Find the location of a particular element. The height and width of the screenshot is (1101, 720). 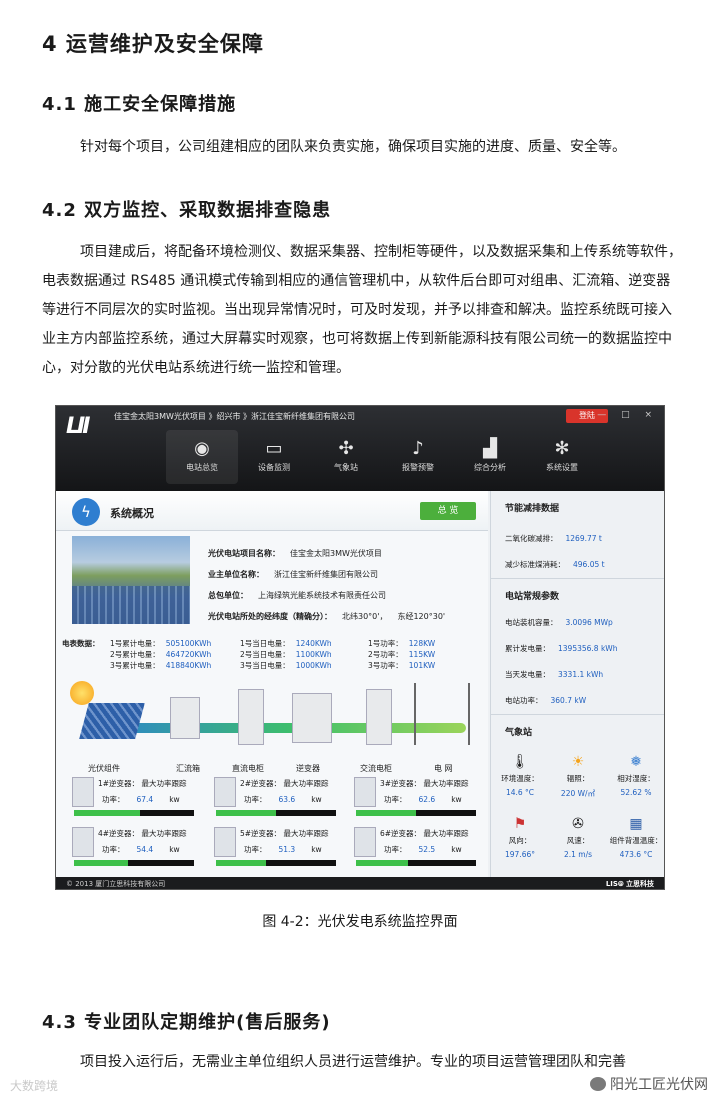

weather-cell: ❅ 相对湿度： 52.62 % is located at coordinates (635, 774).